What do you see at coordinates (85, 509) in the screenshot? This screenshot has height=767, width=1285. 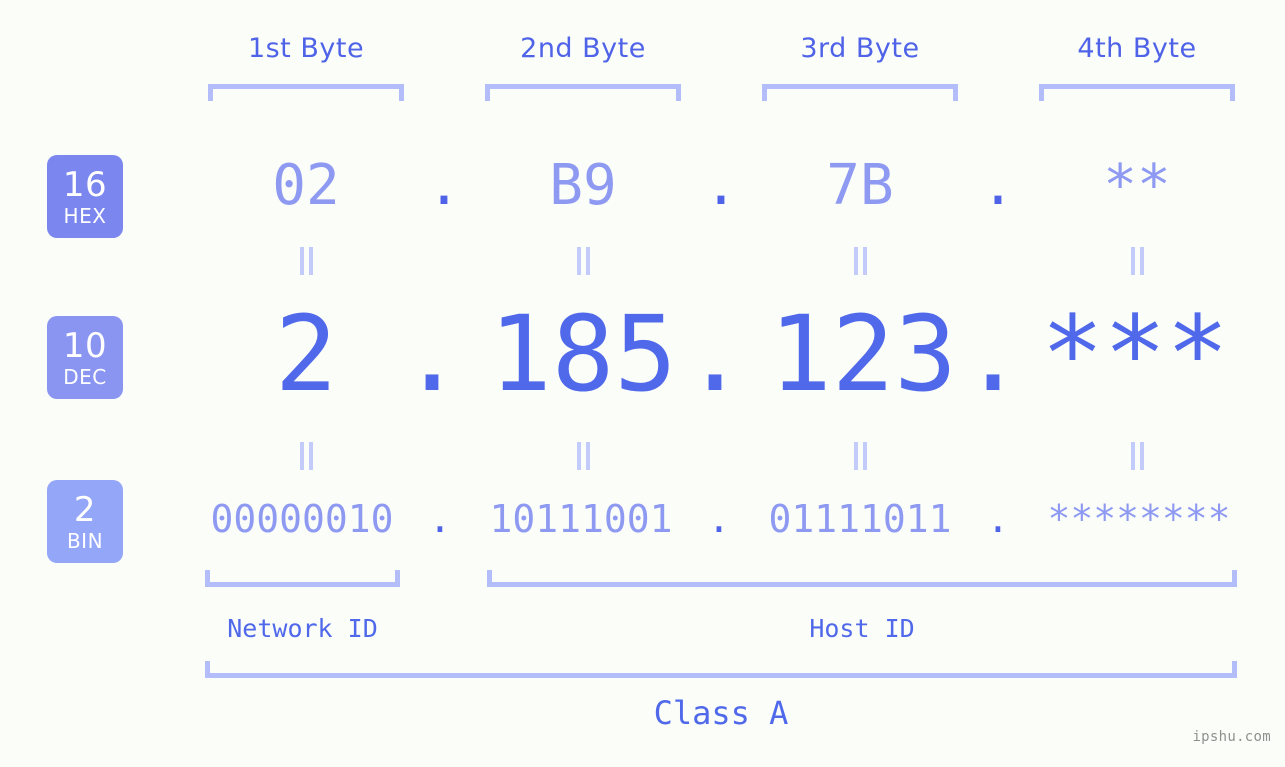 I see `base-badge-bin-number: 2` at bounding box center [85, 509].